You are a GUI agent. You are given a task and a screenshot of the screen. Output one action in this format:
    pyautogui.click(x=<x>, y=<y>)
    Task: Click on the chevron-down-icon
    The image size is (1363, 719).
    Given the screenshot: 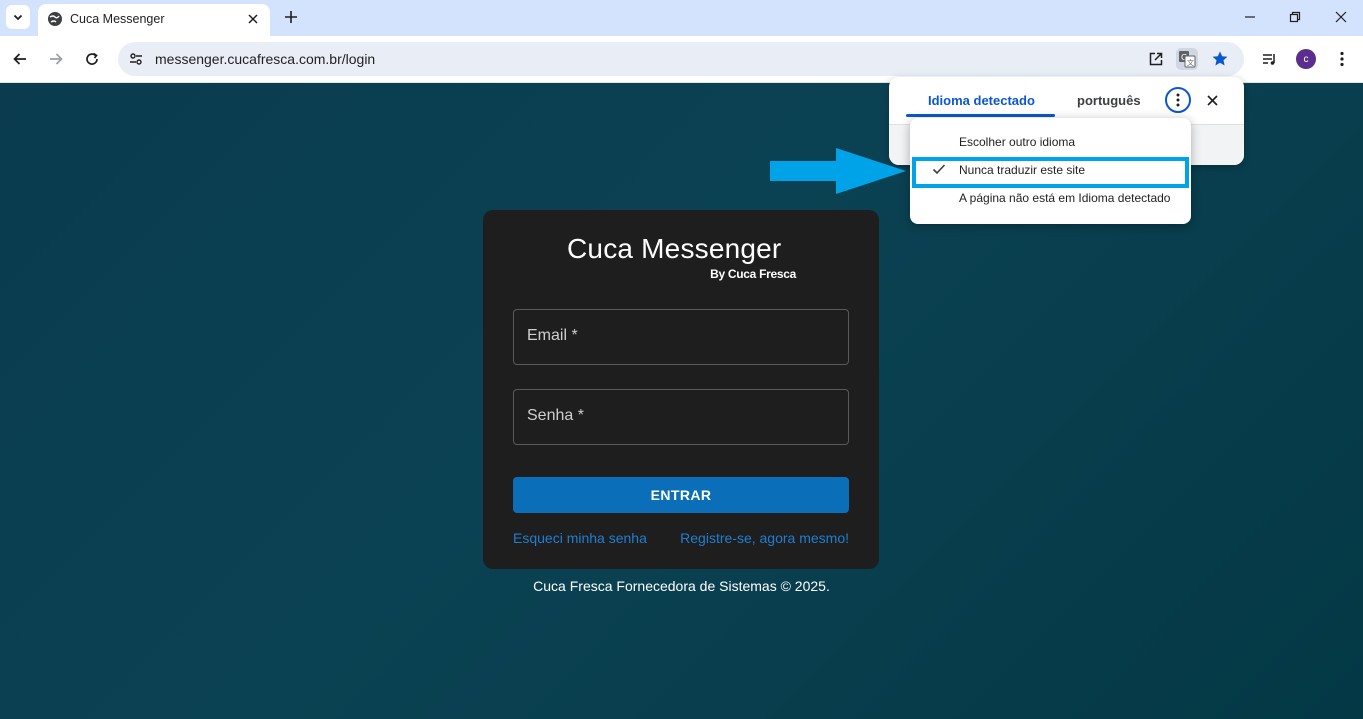 What is the action you would take?
    pyautogui.click(x=18, y=17)
    